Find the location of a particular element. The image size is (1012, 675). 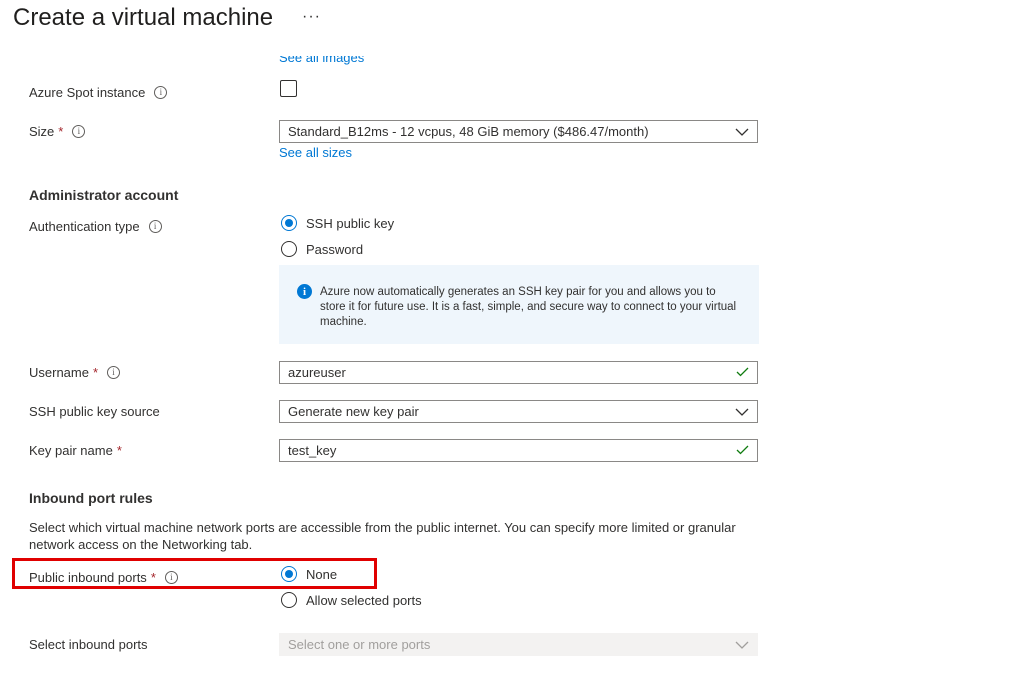

ssh-source-label: SSH public key source is located at coordinates (94, 411).